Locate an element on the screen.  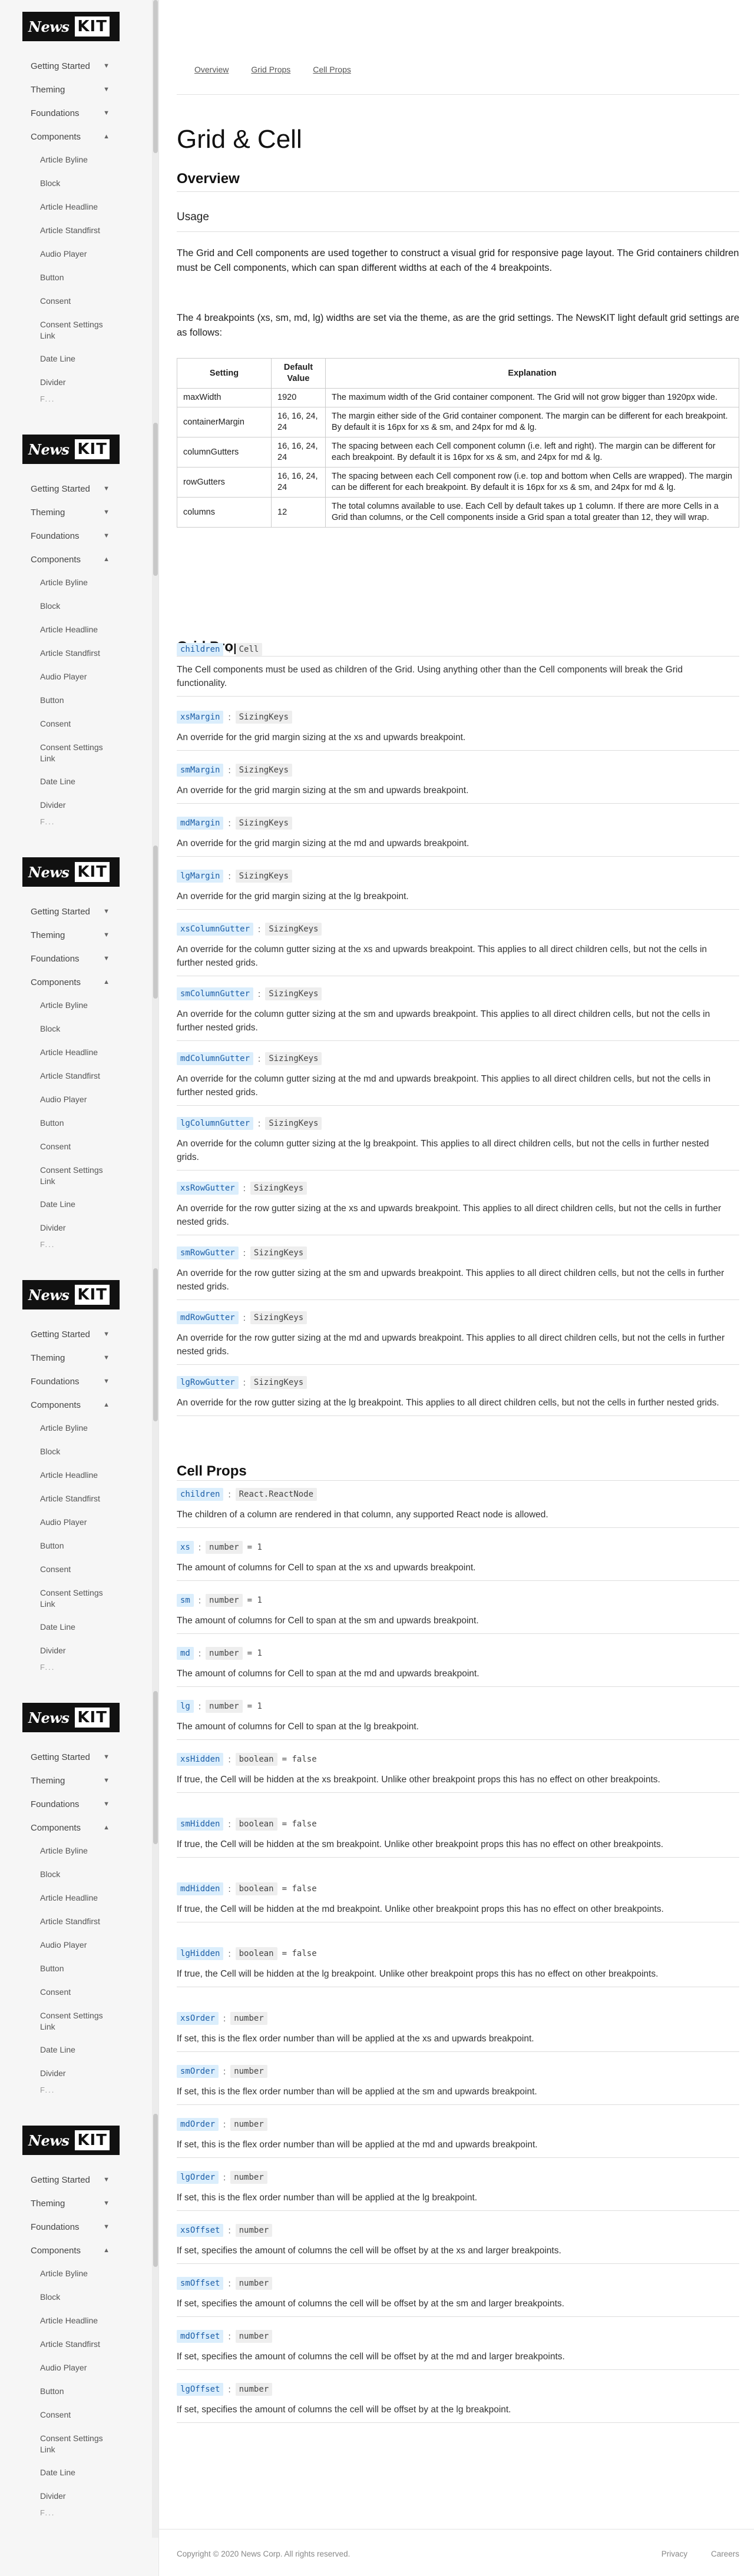
footer-link-careers: Careers is located at coordinates (725, 2554).